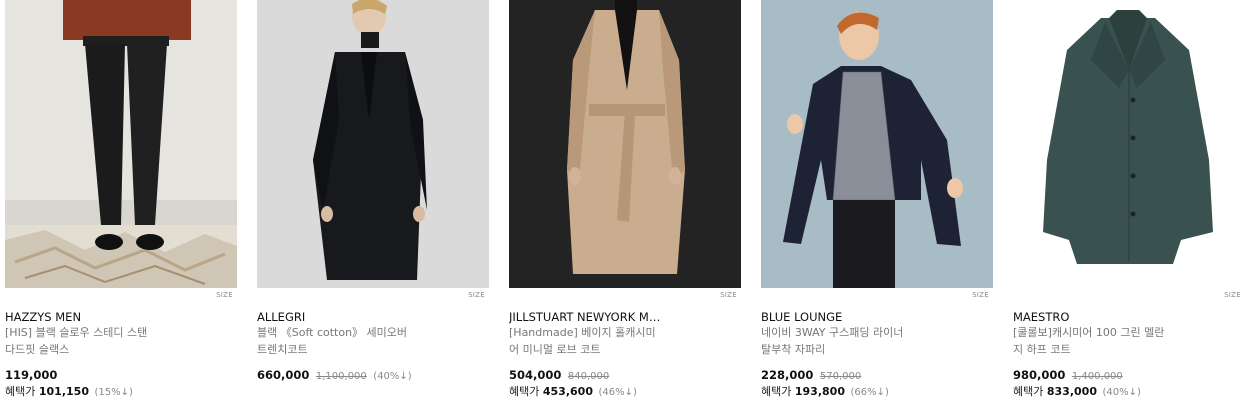 This screenshot has width=1250, height=406. I want to click on product-image-slacks, so click(121, 144).